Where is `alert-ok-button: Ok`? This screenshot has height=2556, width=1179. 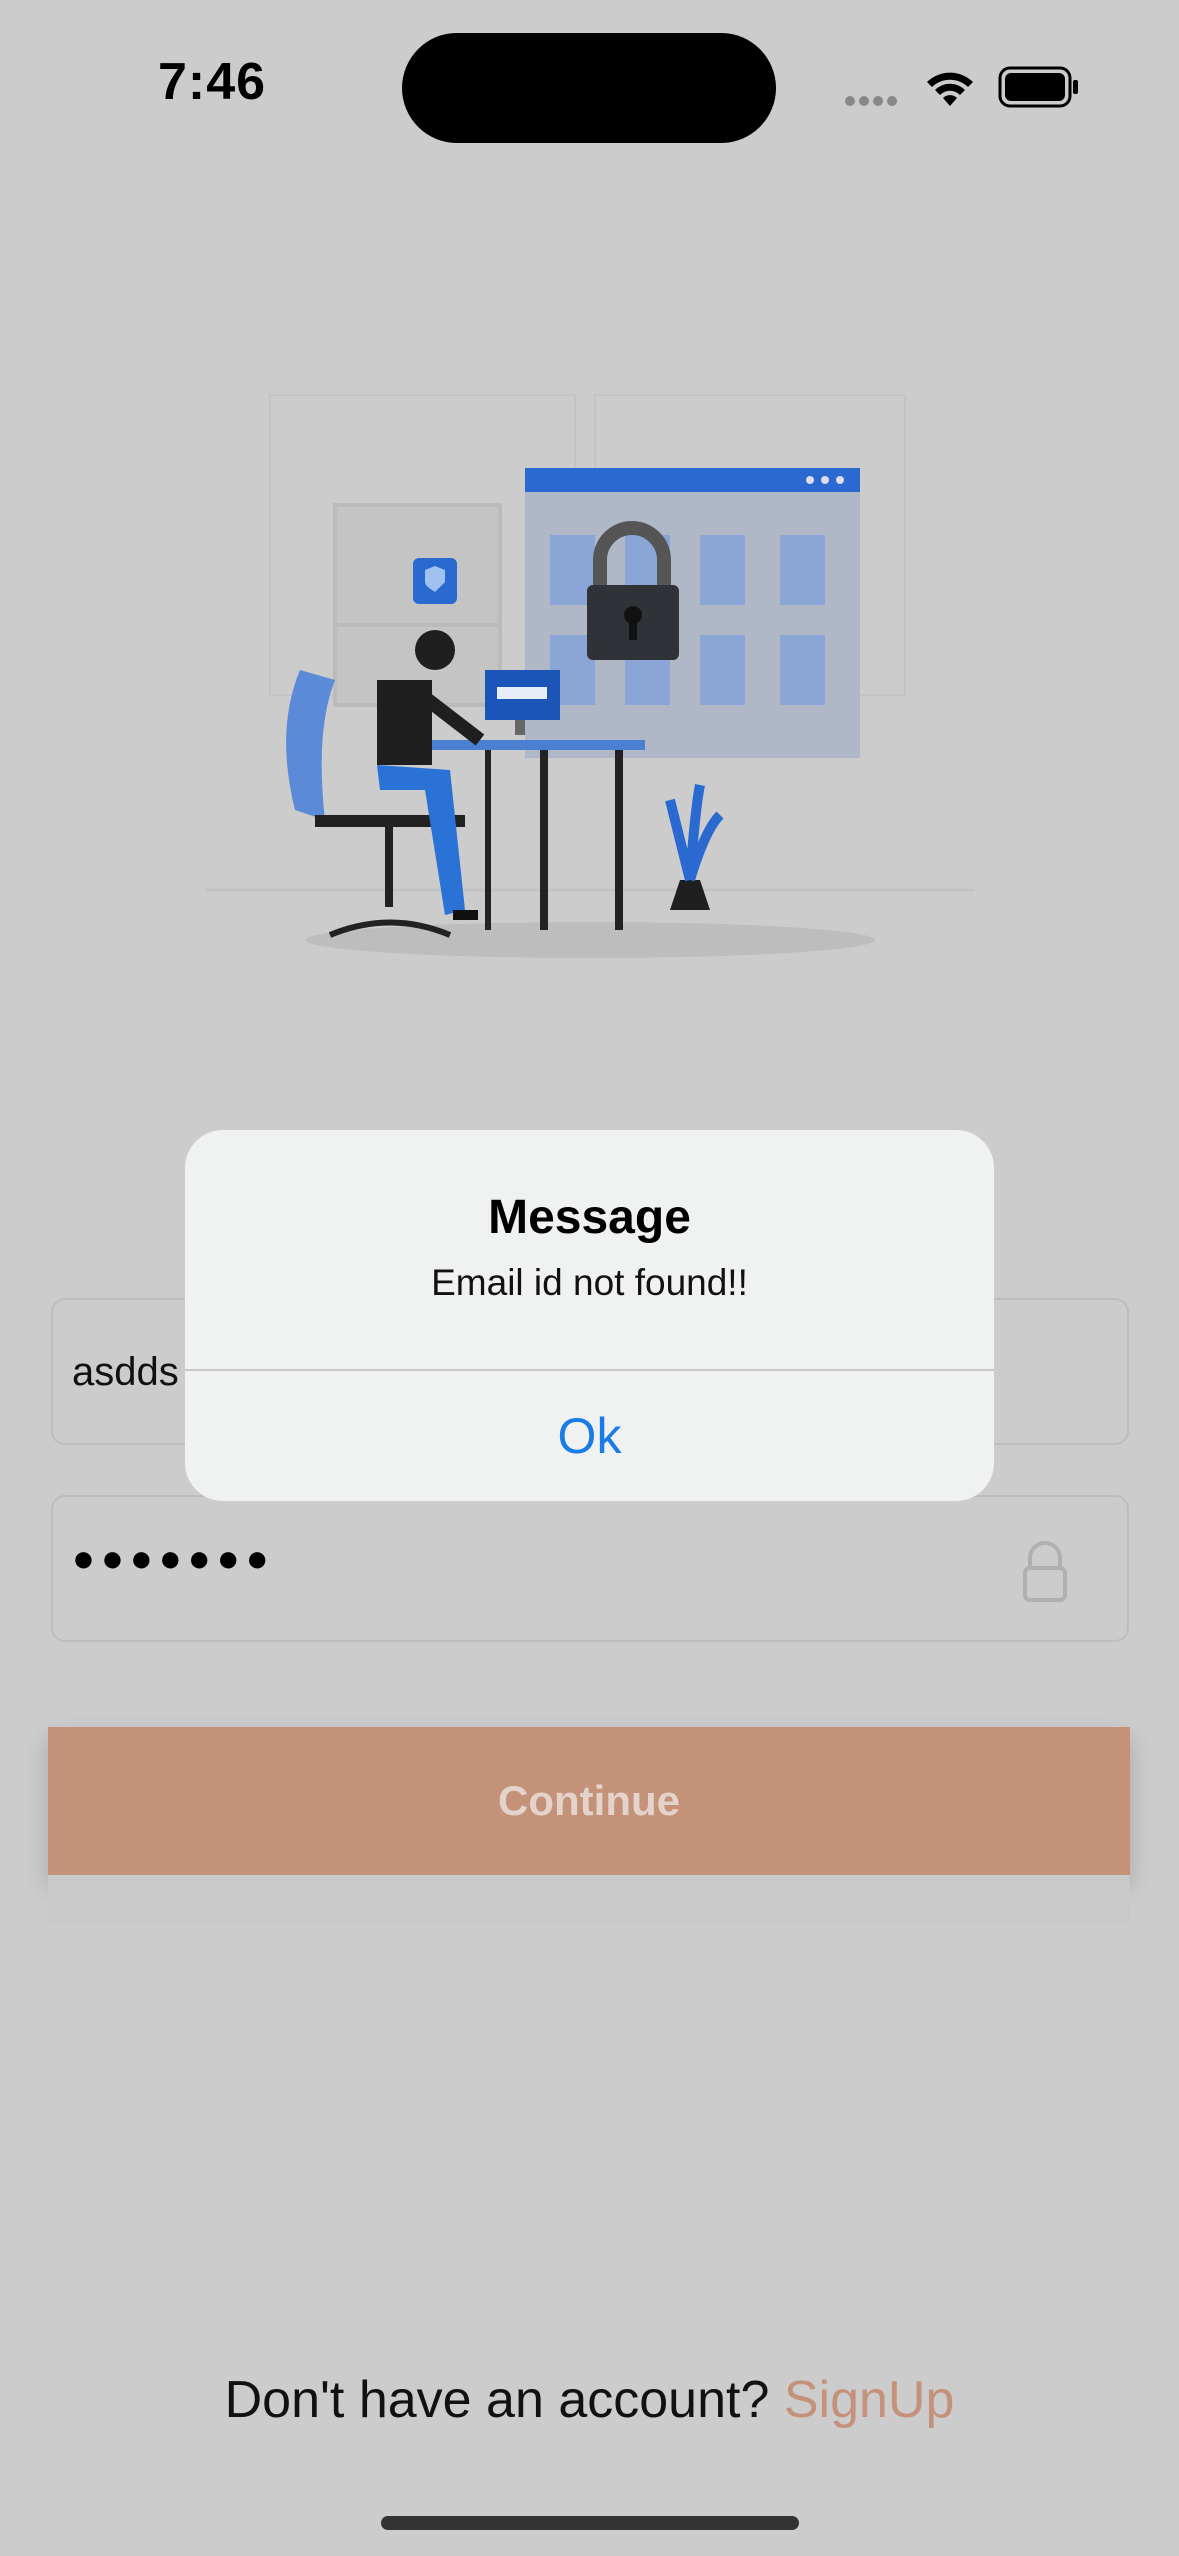
alert-ok-button: Ok is located at coordinates (589, 1436).